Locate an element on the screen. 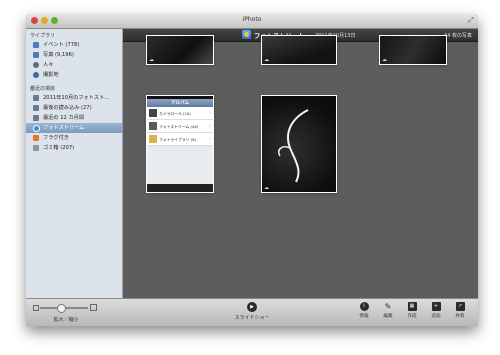  events-icon is located at coordinates (36, 45).